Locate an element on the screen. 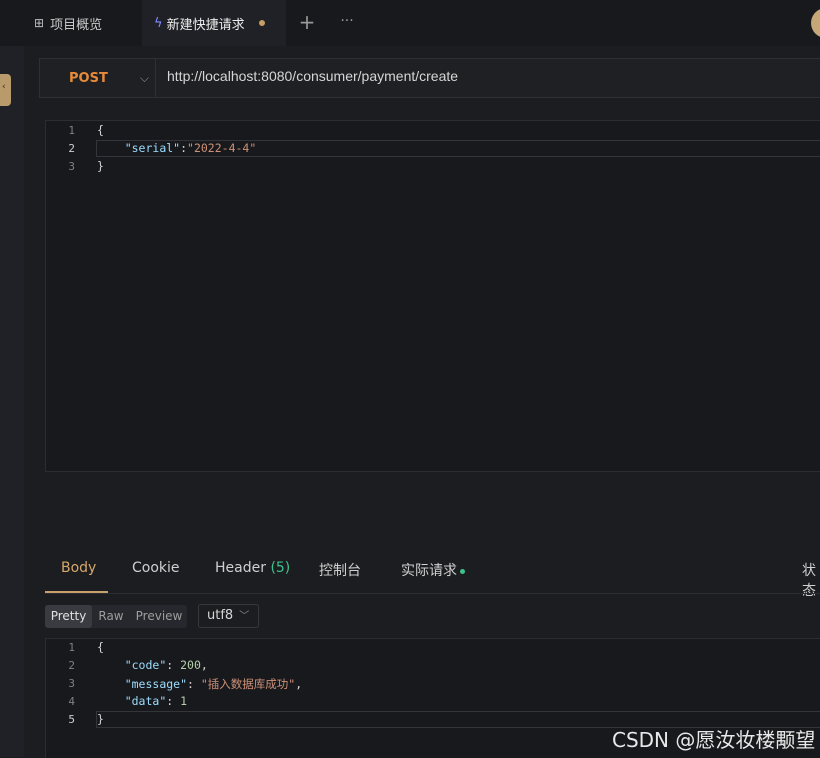 Image resolution: width=820 pixels, height=758 pixels. json-value: 200 is located at coordinates (190, 665).